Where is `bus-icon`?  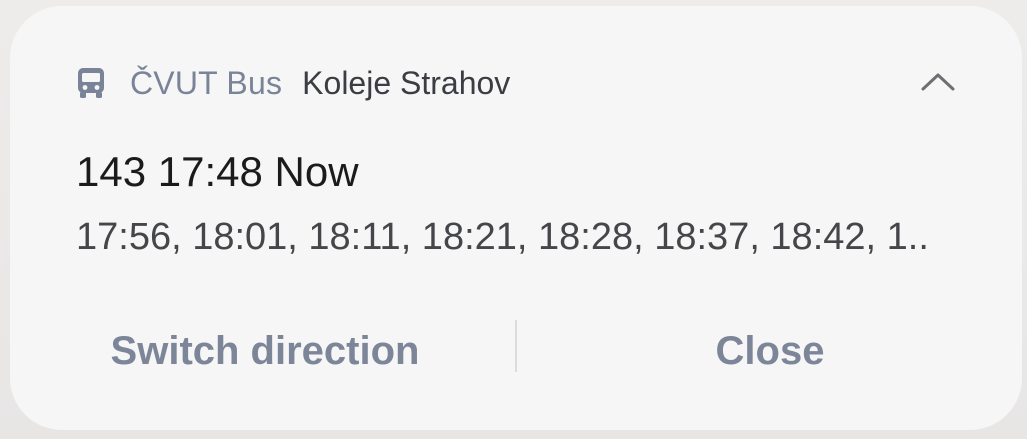
bus-icon is located at coordinates (91, 83).